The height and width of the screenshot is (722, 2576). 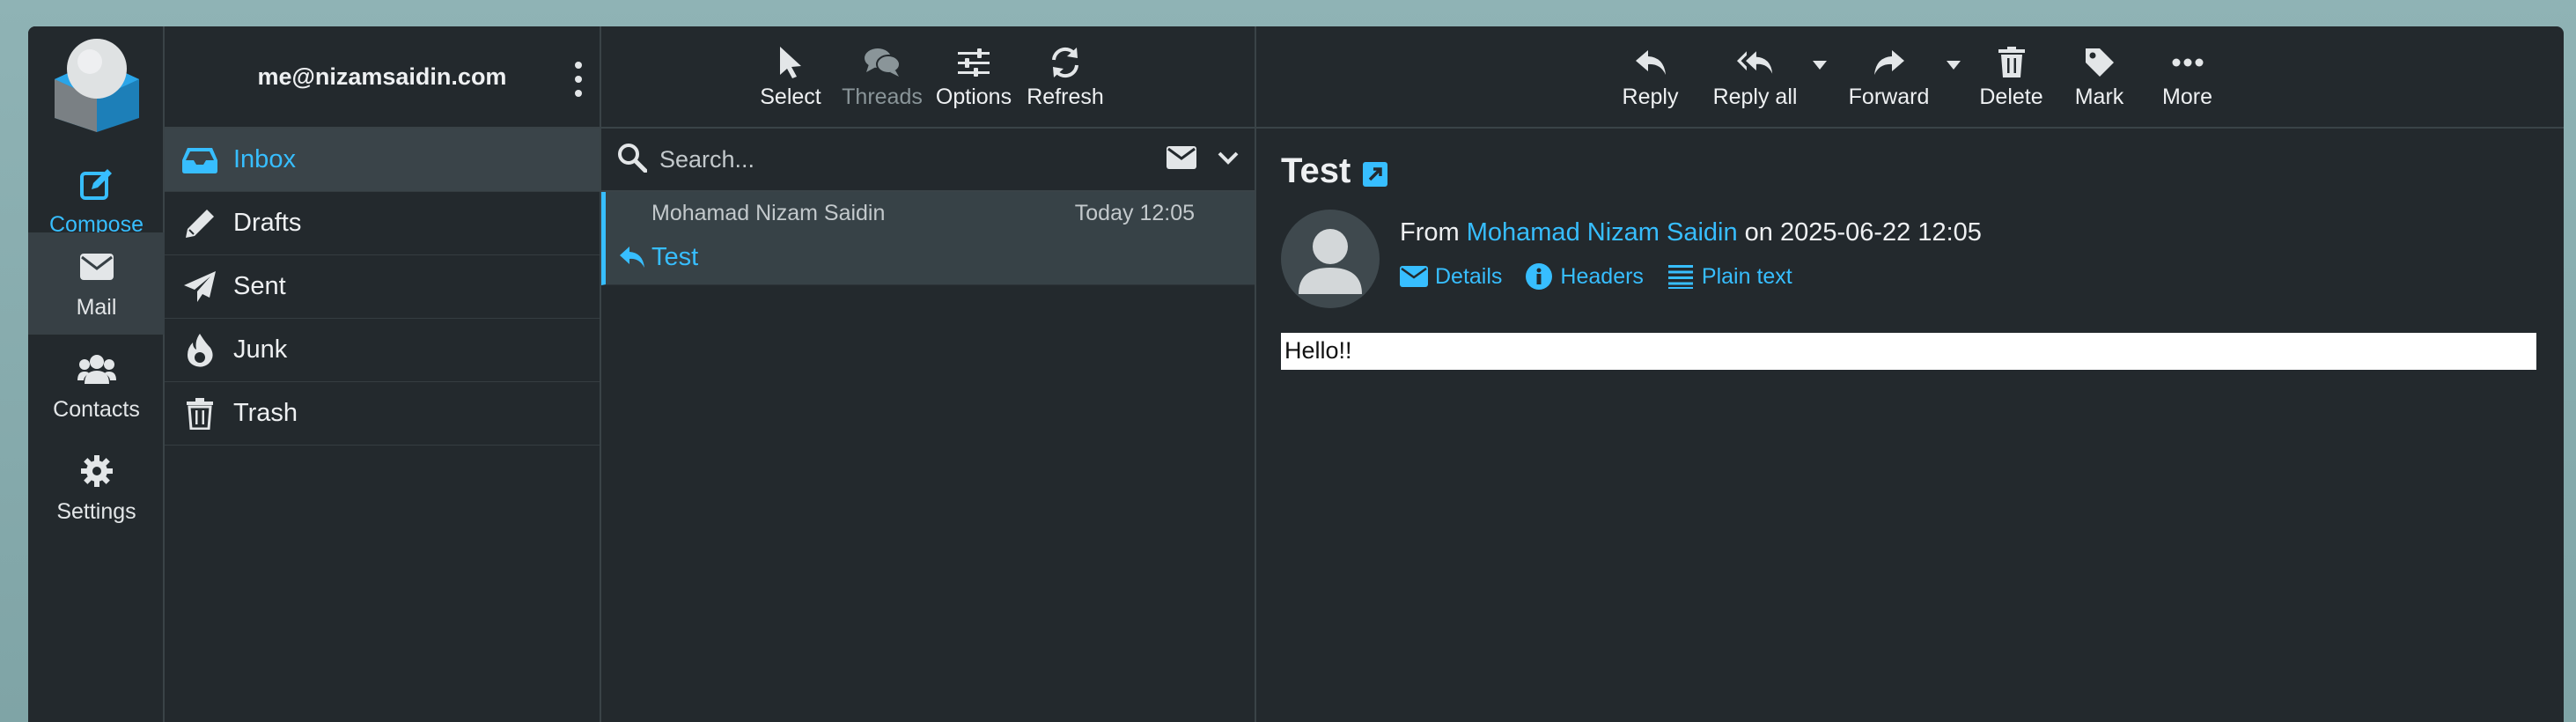 I want to click on more-button: More, so click(x=2187, y=77).